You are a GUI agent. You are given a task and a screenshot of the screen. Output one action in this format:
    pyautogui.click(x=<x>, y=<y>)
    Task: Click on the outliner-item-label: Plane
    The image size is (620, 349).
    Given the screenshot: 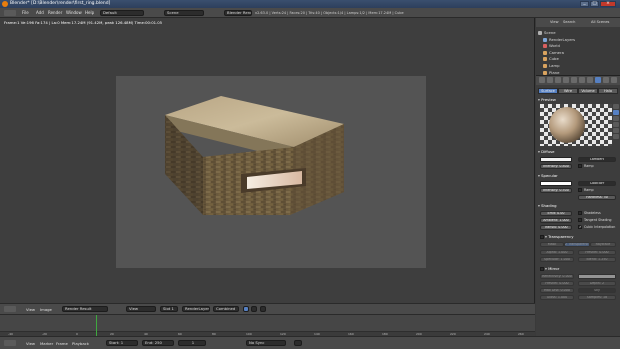 What is the action you would take?
    pyautogui.click(x=554, y=72)
    